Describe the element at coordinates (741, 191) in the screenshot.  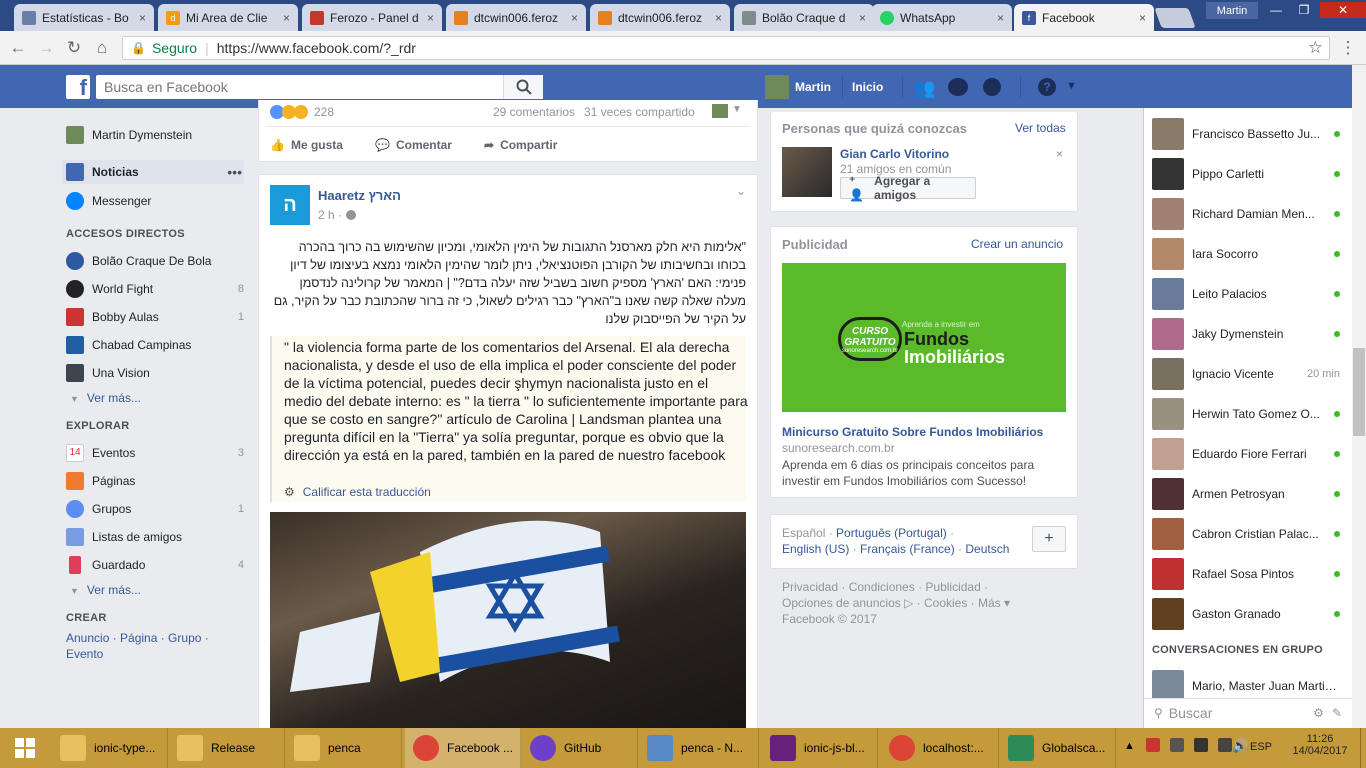
I see `post-options-chevron-down-icon: ⌄` at that location.